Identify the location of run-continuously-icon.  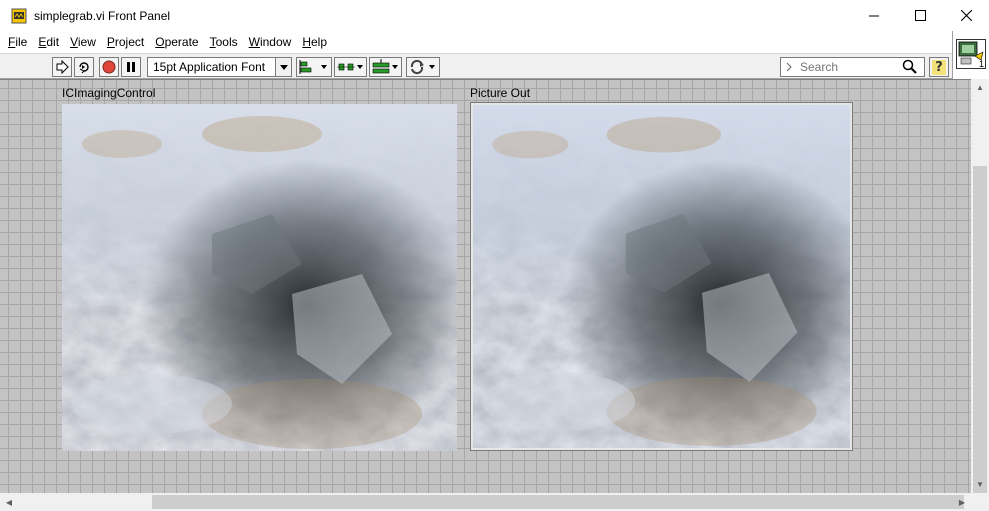
(84, 68).